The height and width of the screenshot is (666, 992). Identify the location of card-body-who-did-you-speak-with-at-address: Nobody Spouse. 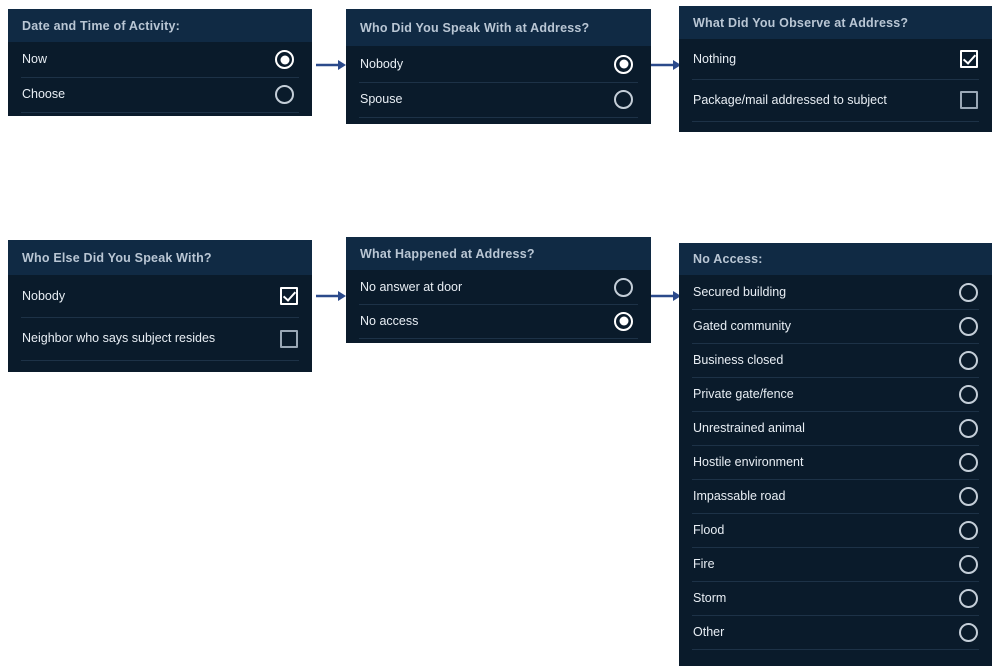
(498, 85).